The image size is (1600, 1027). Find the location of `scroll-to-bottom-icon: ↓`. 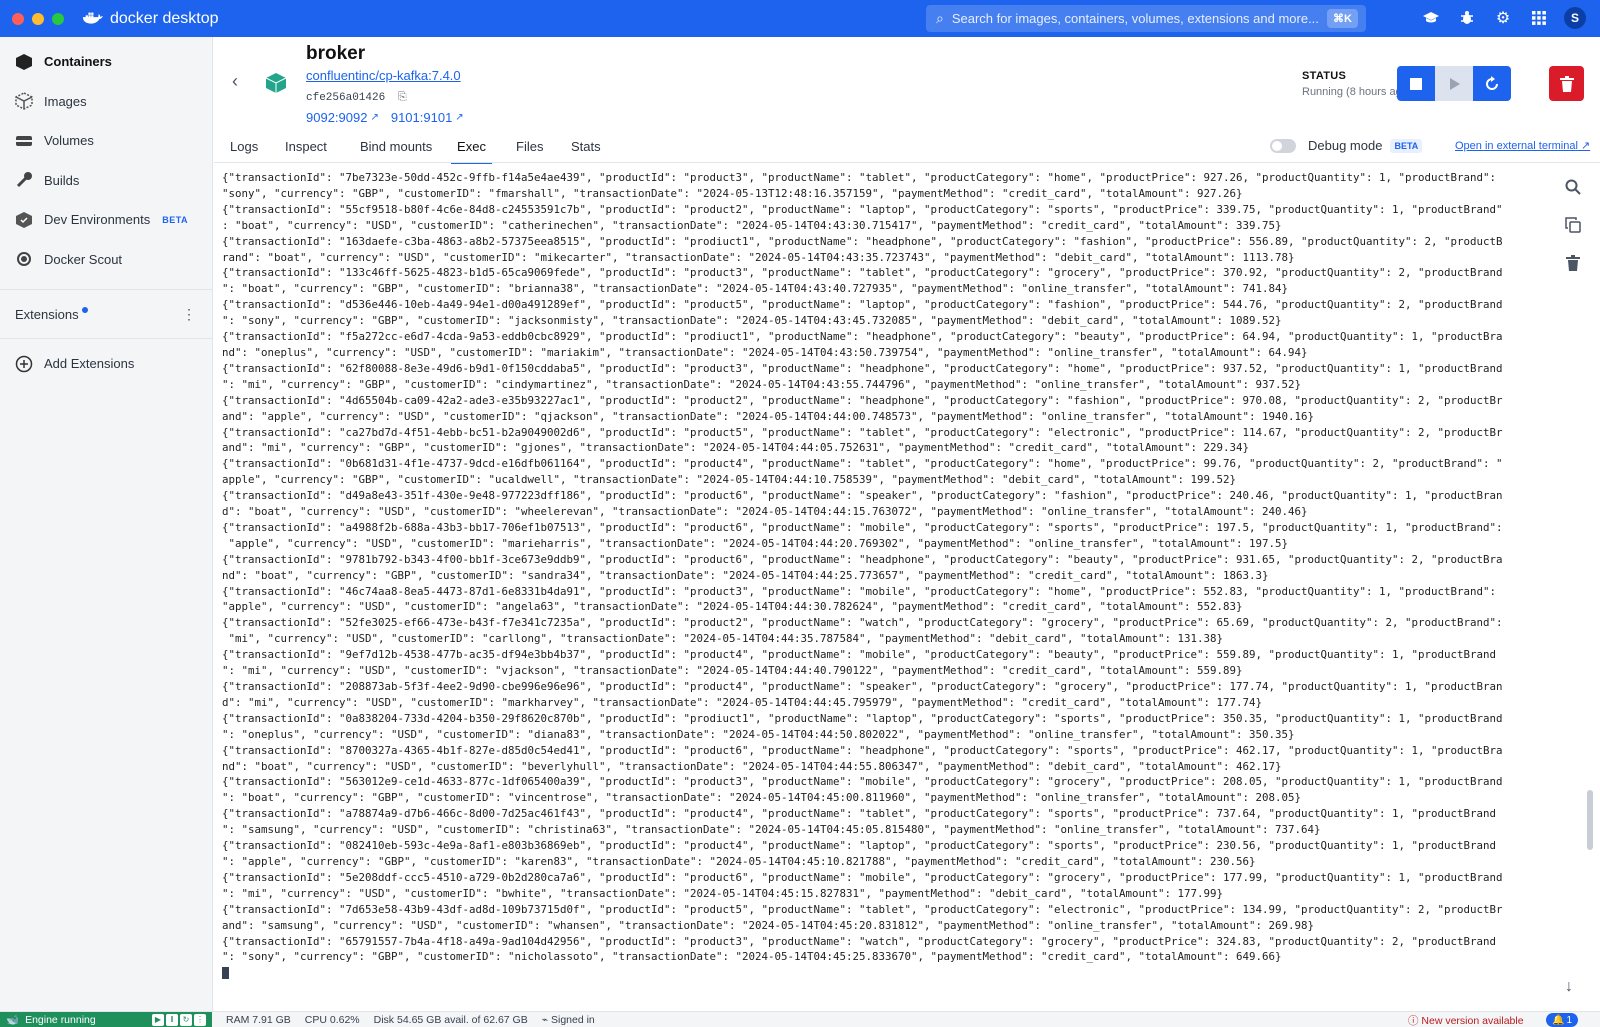

scroll-to-bottom-icon: ↓ is located at coordinates (1569, 987).